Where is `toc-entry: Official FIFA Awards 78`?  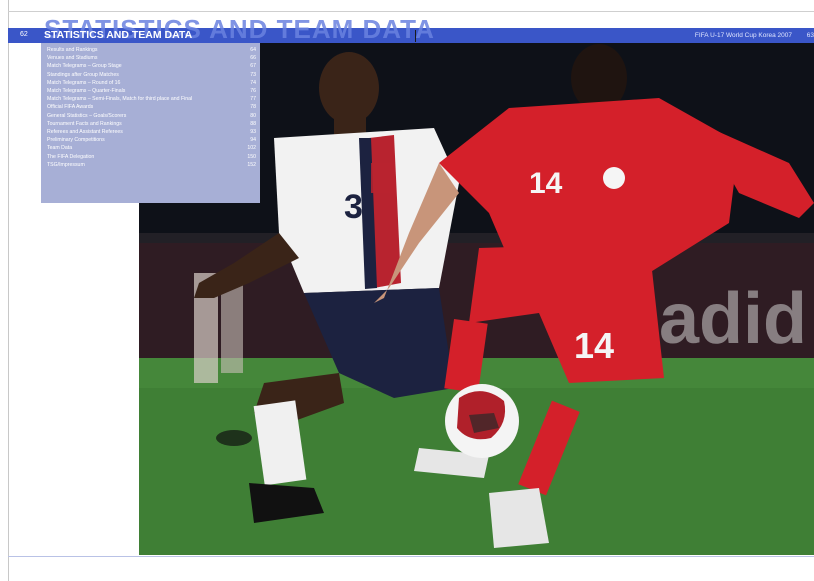 toc-entry: Official FIFA Awards 78 is located at coordinates (151, 107).